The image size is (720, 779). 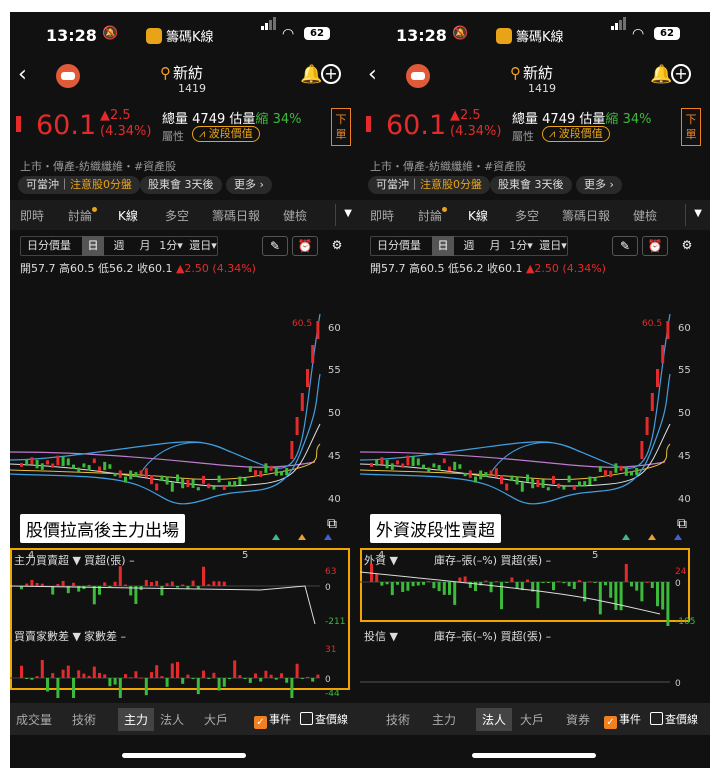 What do you see at coordinates (185, 595) in the screenshot?
I see `subchart1: 63 0 -211` at bounding box center [185, 595].